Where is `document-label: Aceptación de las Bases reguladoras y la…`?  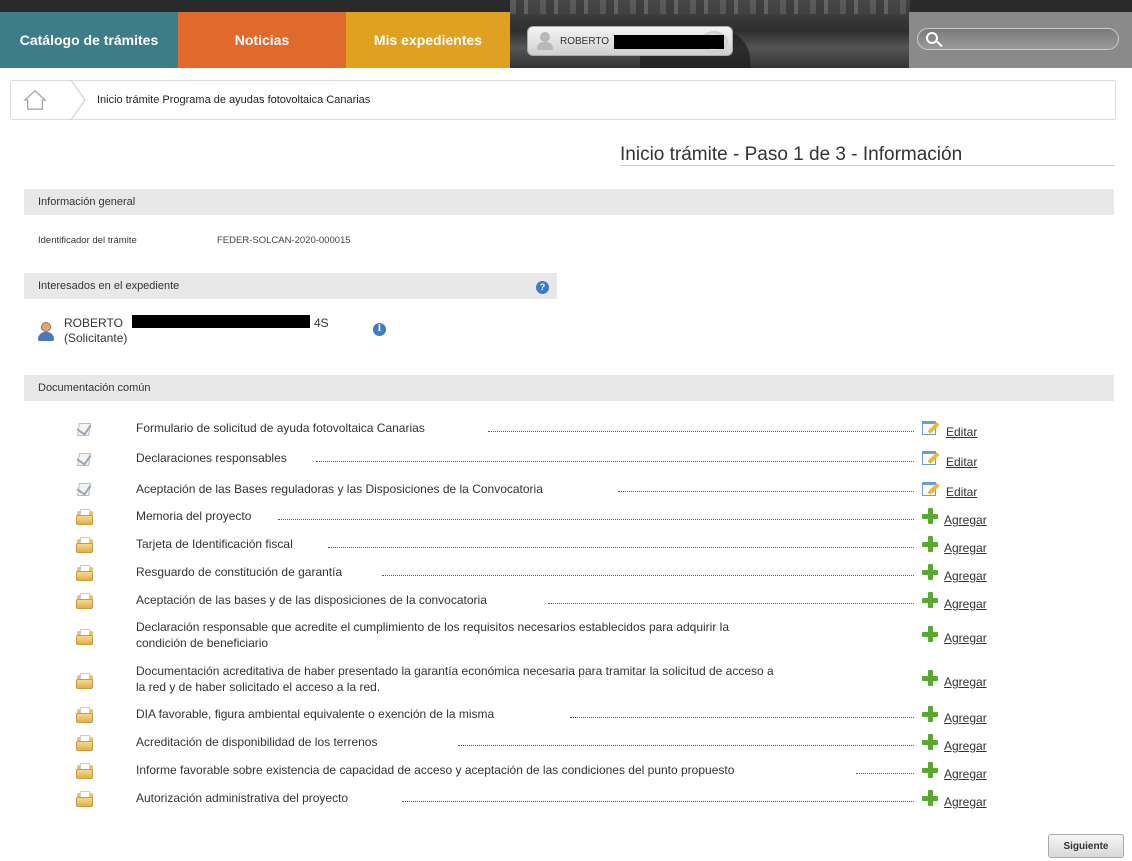 document-label: Aceptación de las Bases reguladoras y la… is located at coordinates (339, 489).